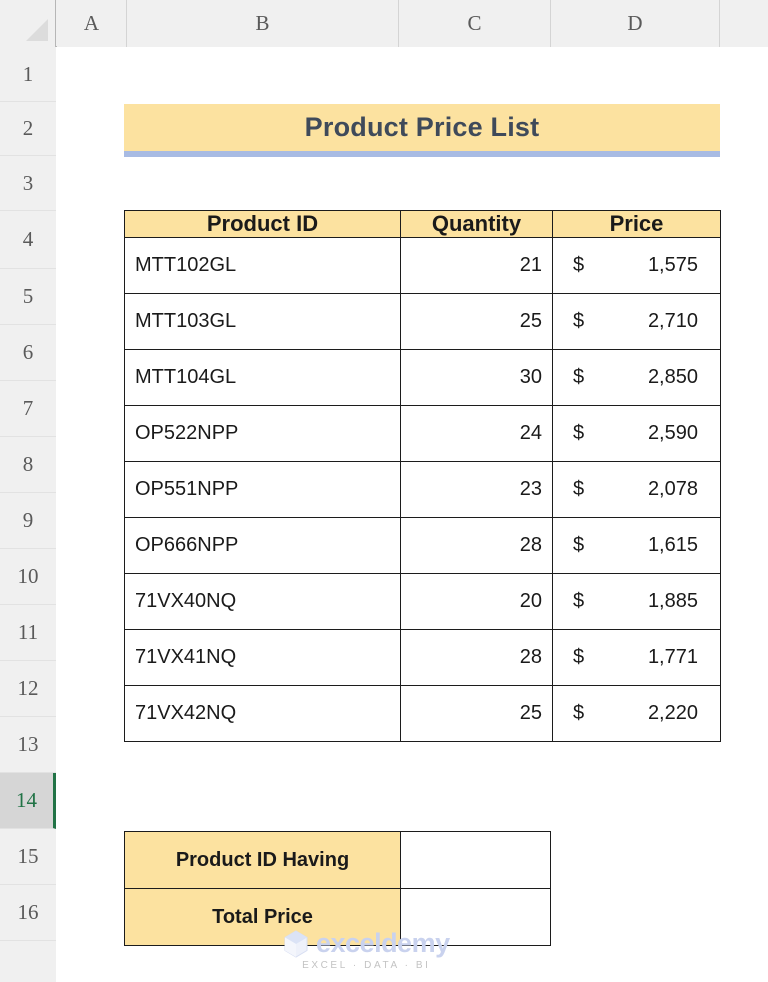 This screenshot has height=982, width=768. I want to click on price-value: 2,710, so click(672, 321).